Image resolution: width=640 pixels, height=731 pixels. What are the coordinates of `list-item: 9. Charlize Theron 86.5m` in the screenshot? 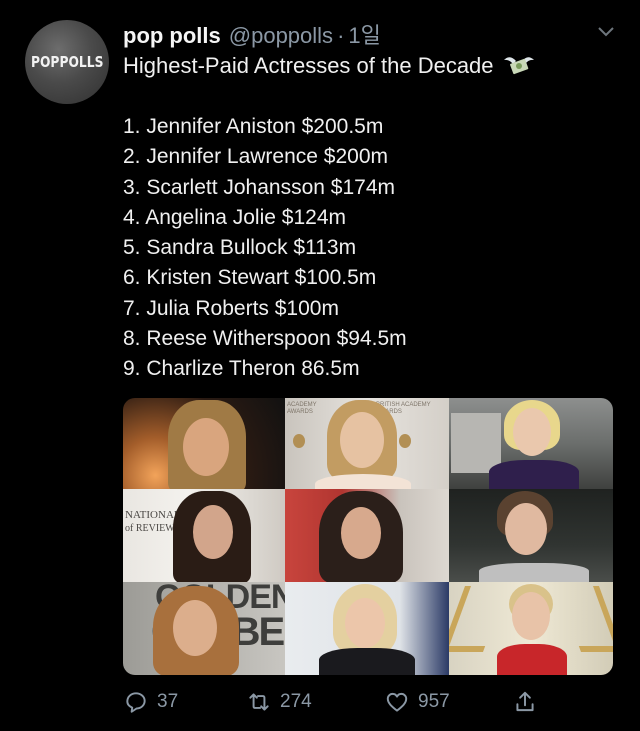 It's located at (241, 369).